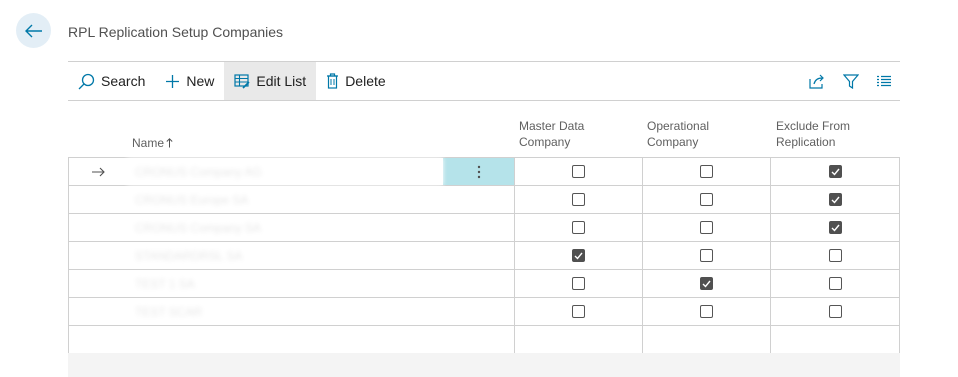 The width and height of the screenshot is (958, 377). I want to click on table-row: TEST SCAR, so click(484, 312).